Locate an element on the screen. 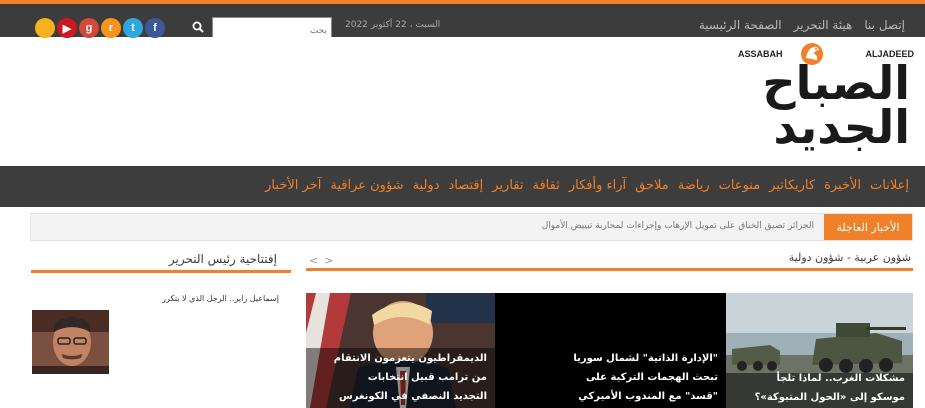  feature-1-line-1: الديمقراطيون يتعزمون الانتقام is located at coordinates (410, 358).